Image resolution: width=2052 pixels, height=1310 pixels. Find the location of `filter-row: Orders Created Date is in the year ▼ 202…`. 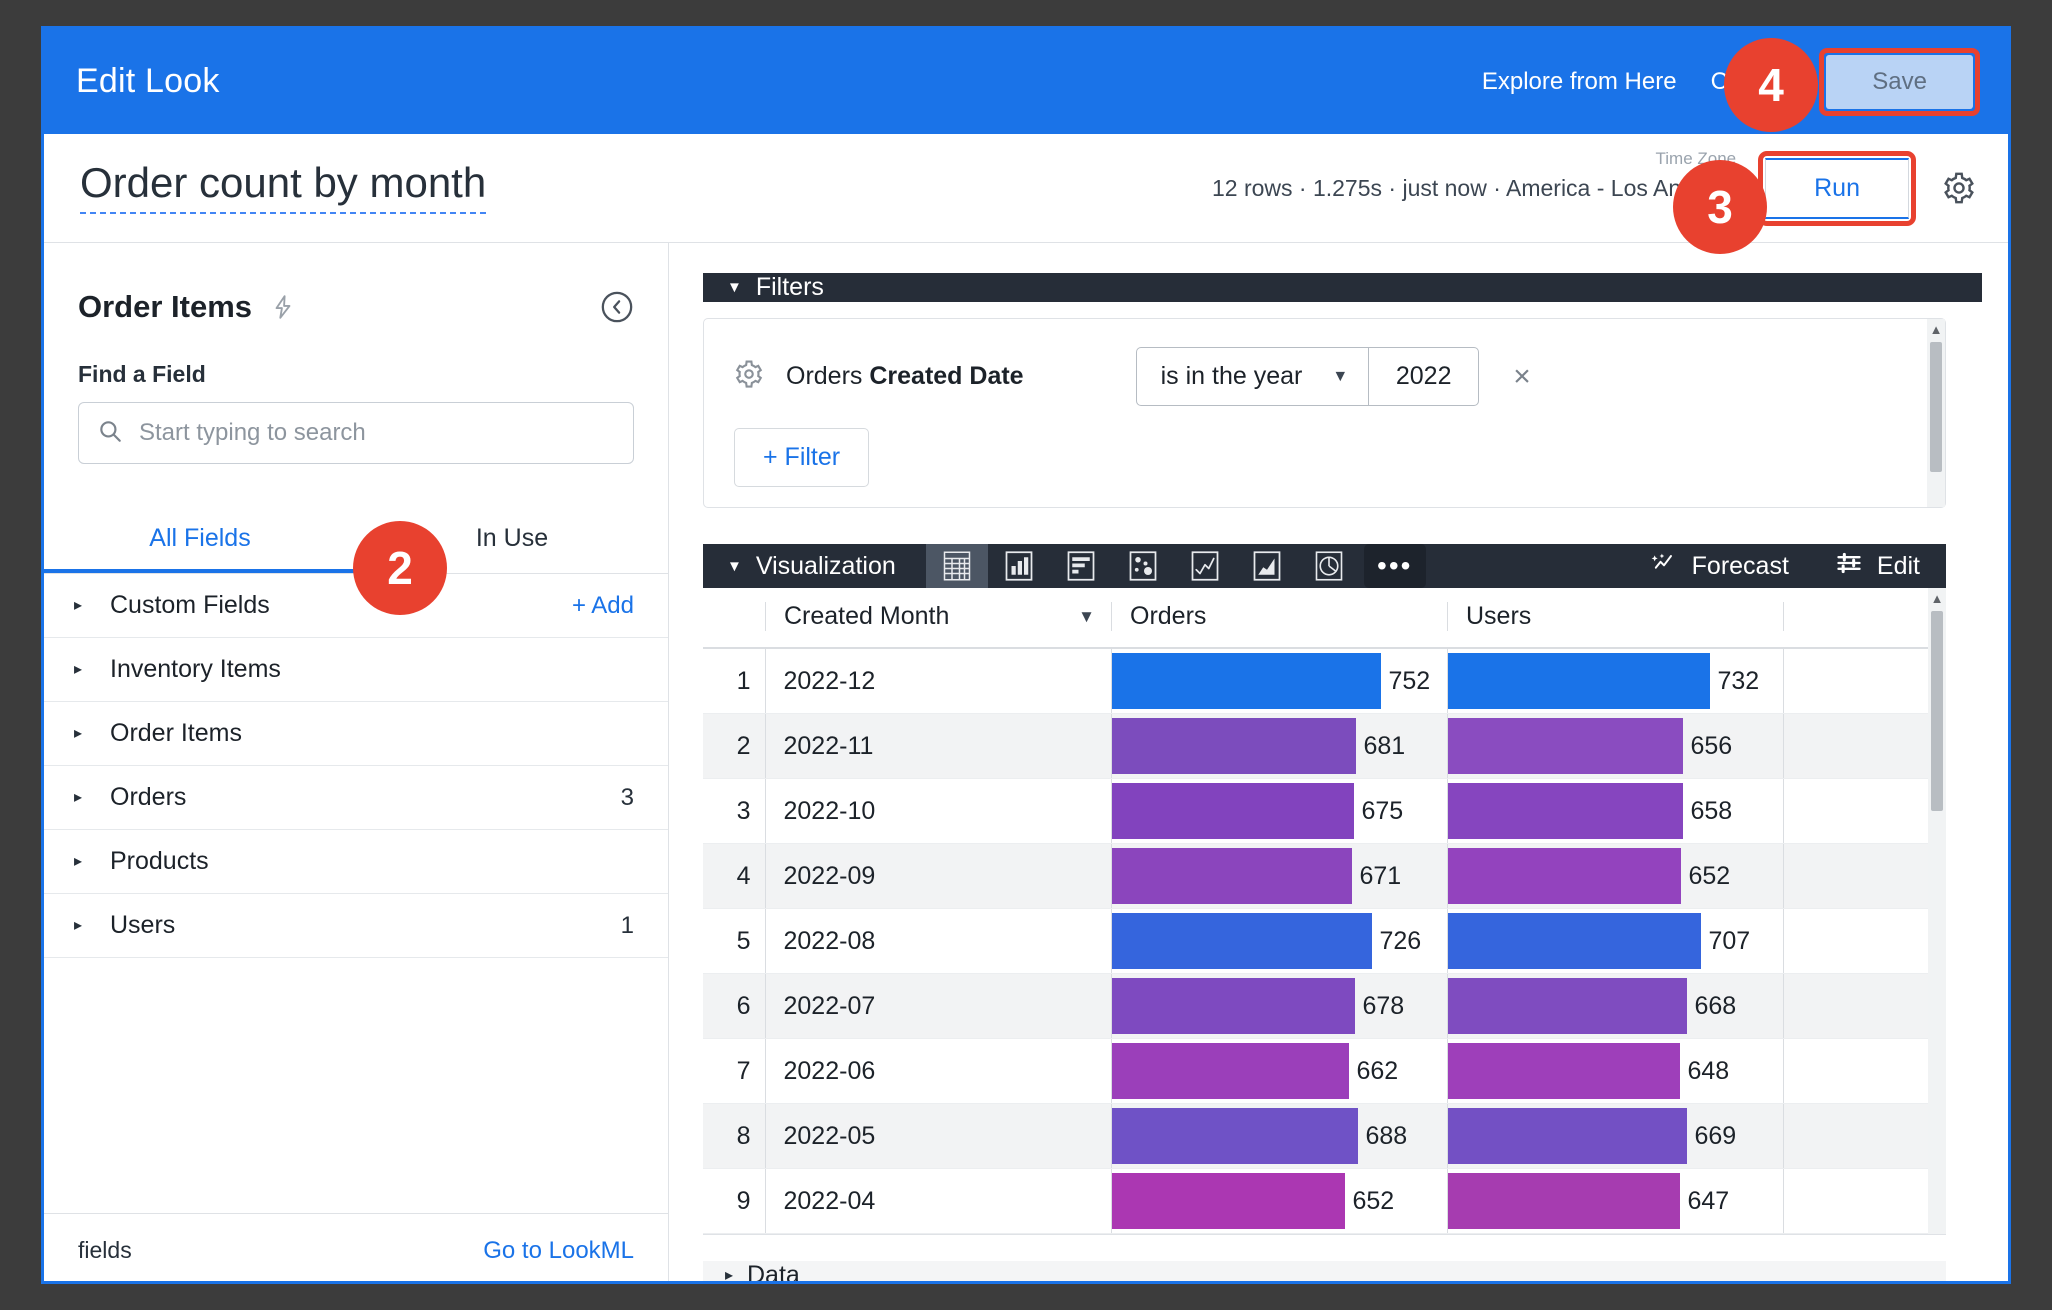

filter-row: Orders Created Date is in the year ▼ 202… is located at coordinates (1324, 376).